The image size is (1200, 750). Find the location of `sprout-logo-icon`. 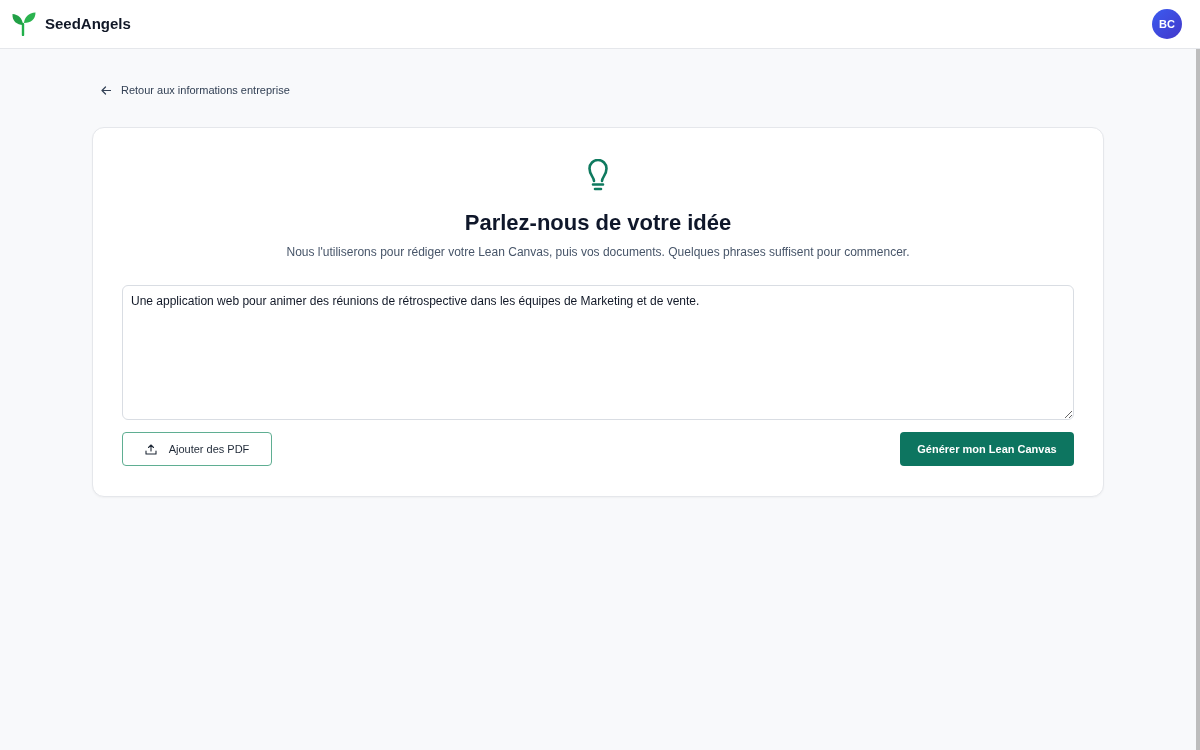

sprout-logo-icon is located at coordinates (24, 24).